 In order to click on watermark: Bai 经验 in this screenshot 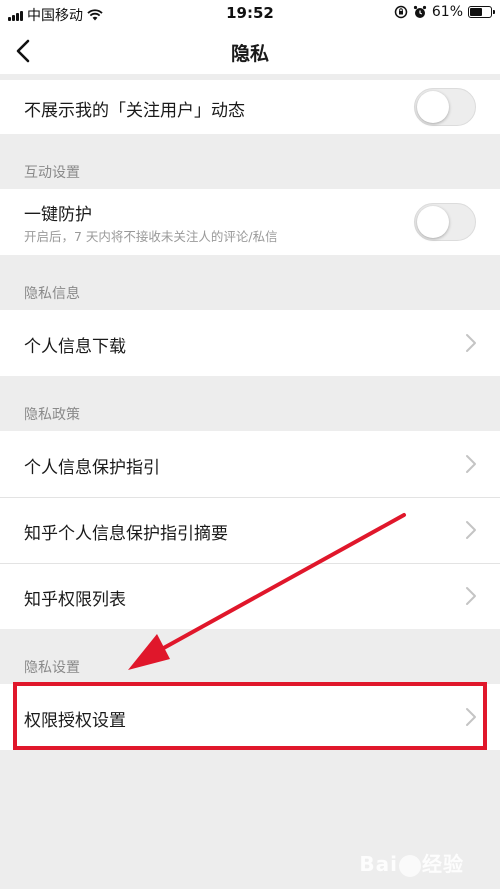, I will do `click(411, 862)`.